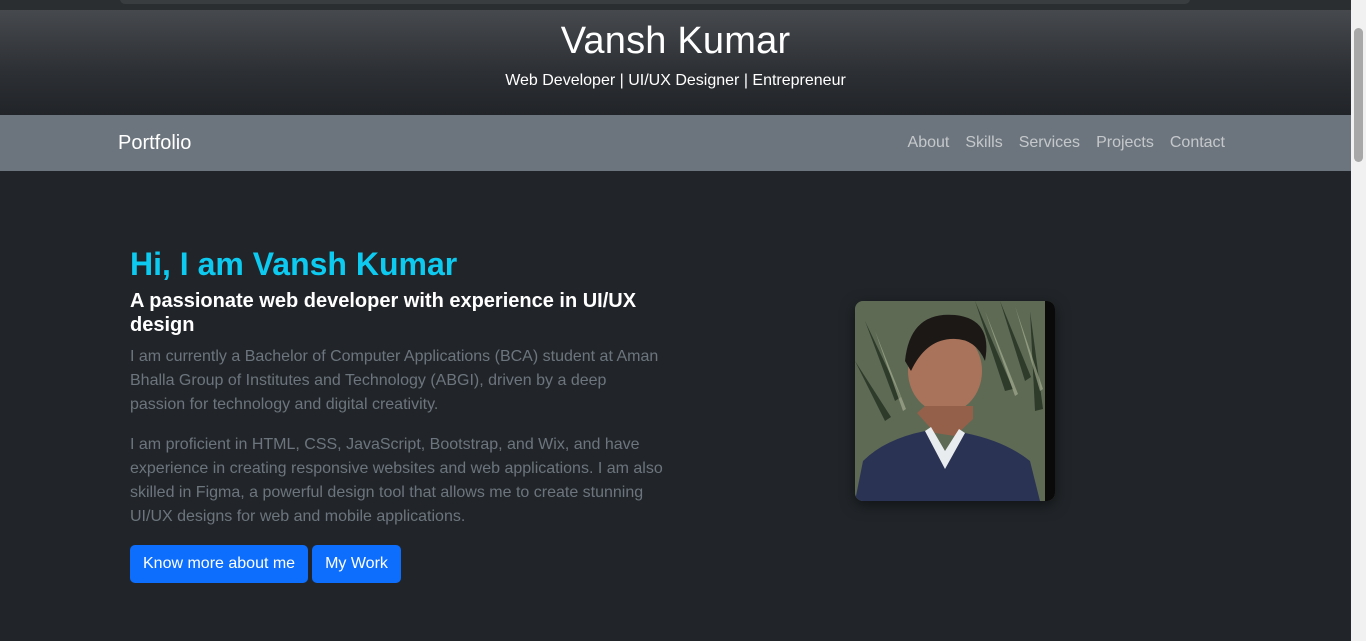 The image size is (1366, 641). Describe the element at coordinates (219, 564) in the screenshot. I see `know-more-button: Know more about me` at that location.